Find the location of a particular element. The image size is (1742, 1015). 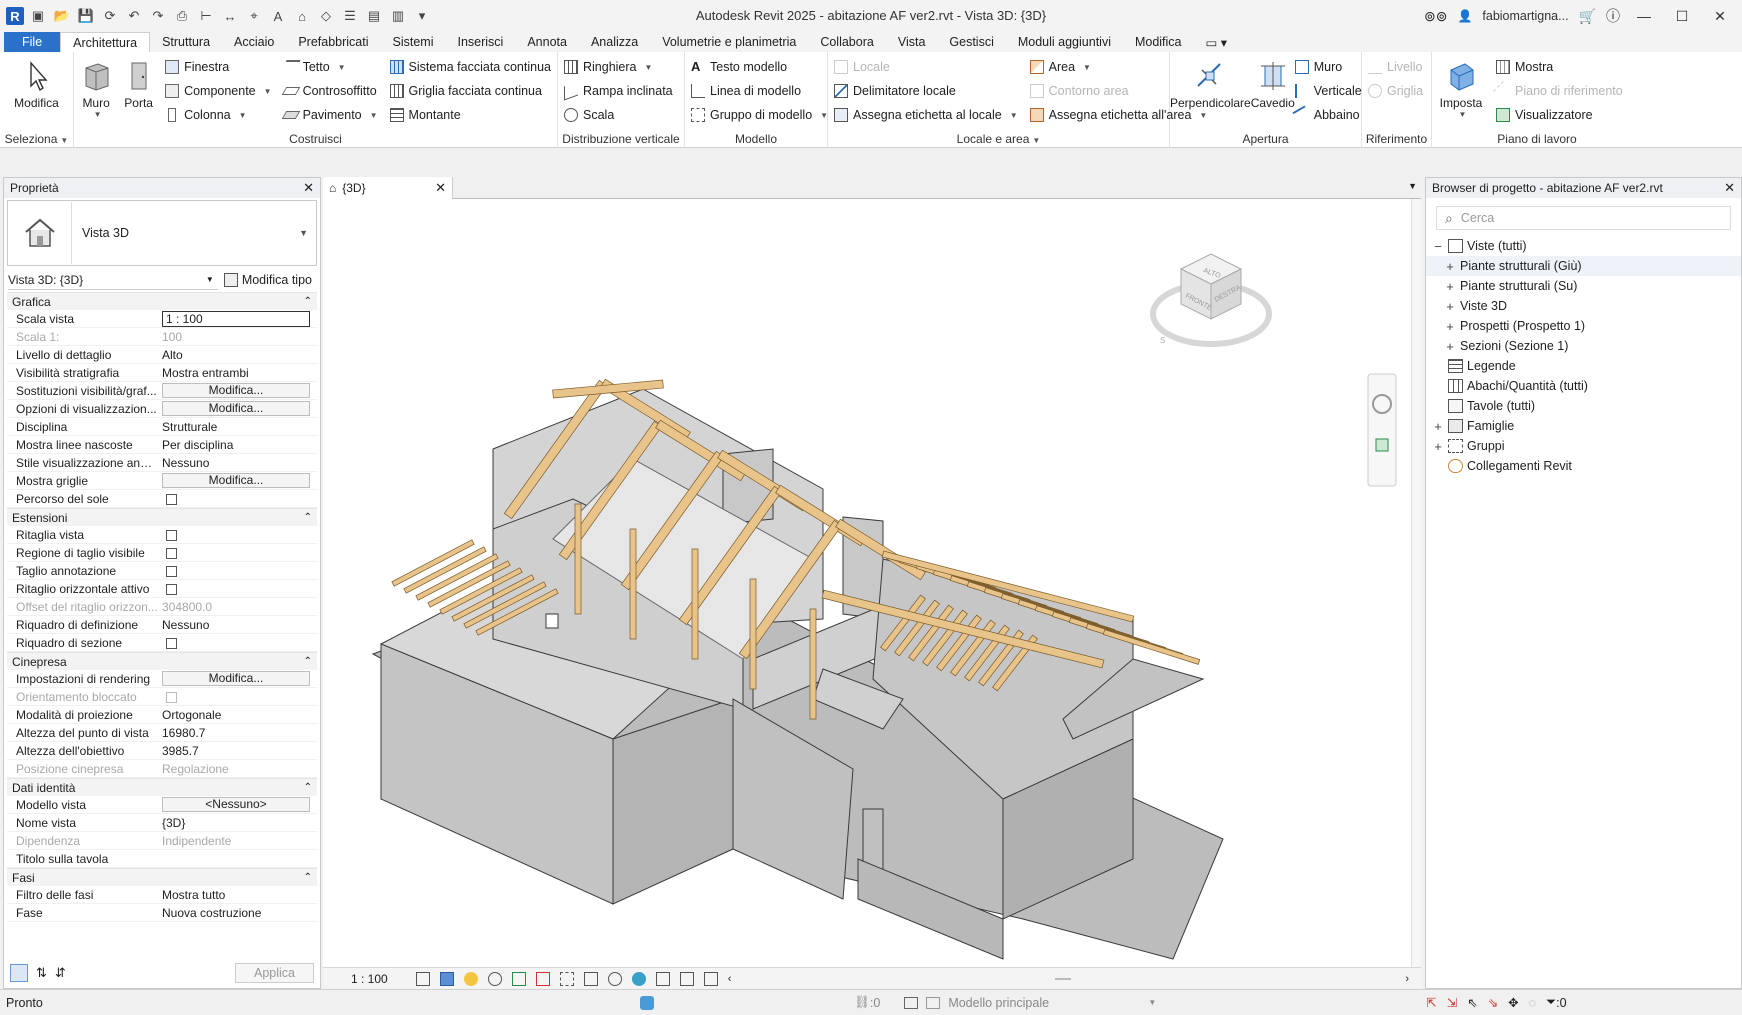

horizontal-scrollbar is located at coordinates (1068, 979).